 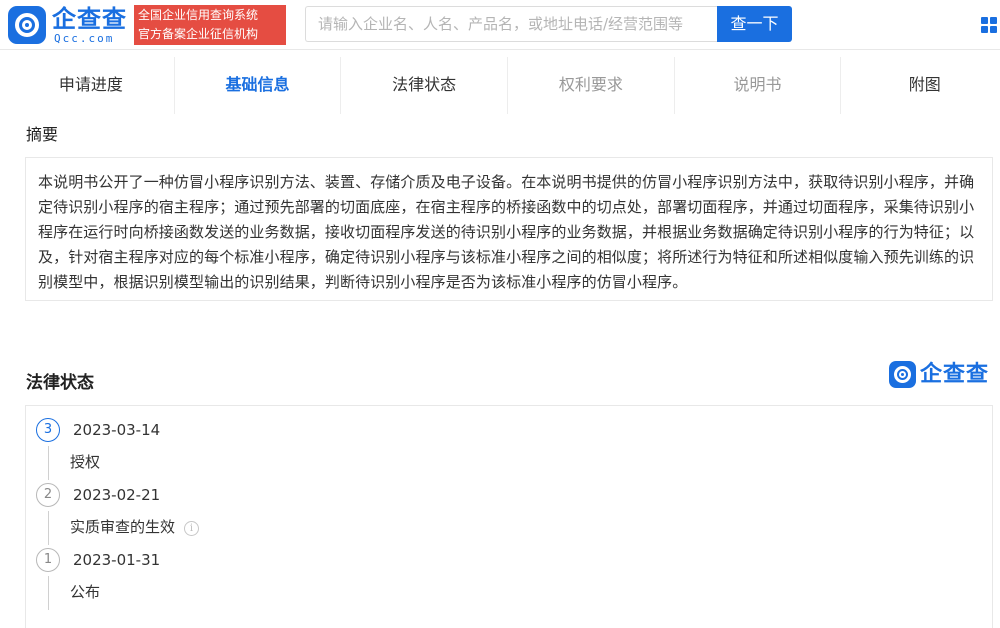 I want to click on event-label: 公布, so click(x=85, y=592).